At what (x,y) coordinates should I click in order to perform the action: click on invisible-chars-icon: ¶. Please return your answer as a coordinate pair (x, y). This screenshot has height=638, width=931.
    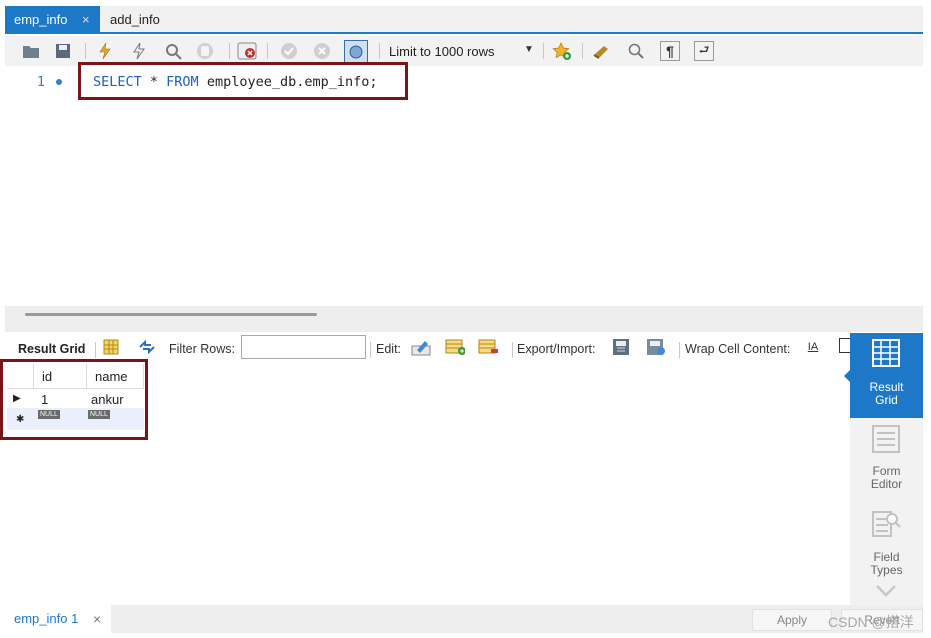
    Looking at the image, I should click on (670, 51).